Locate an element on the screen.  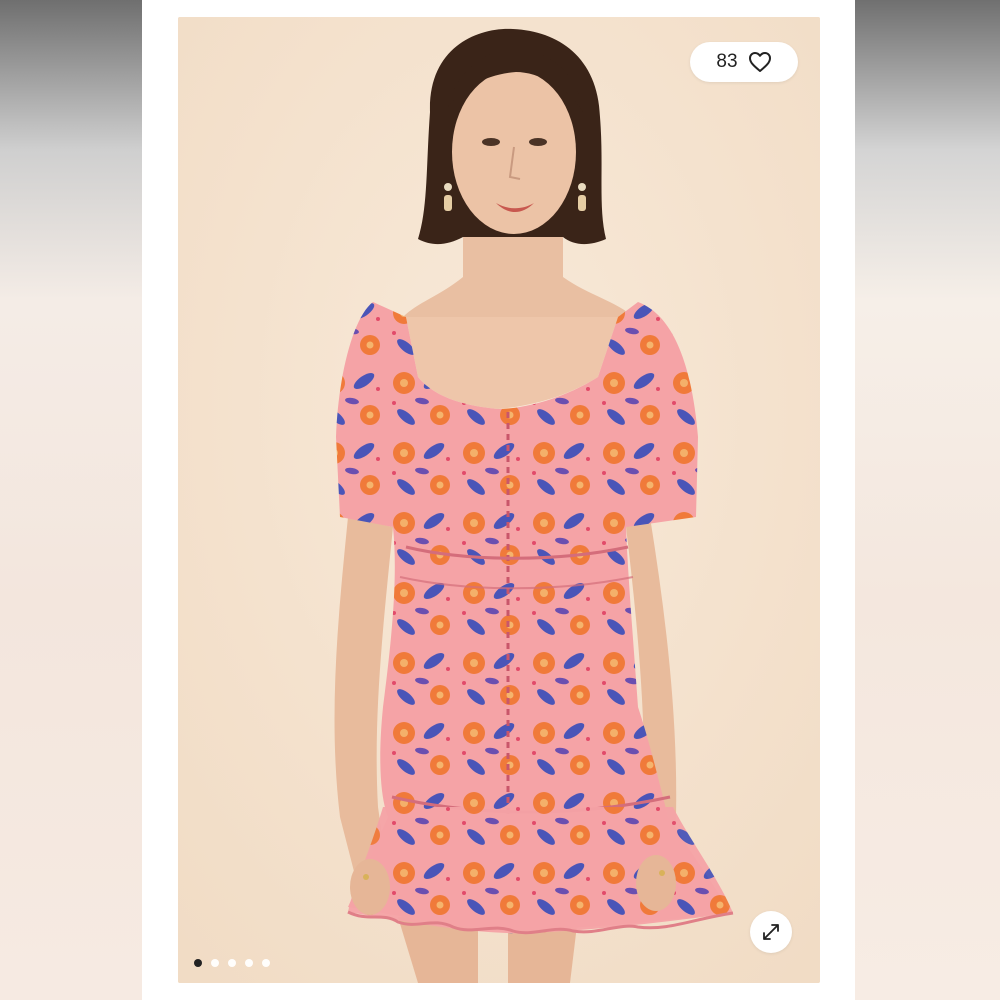
fullscreen-button is located at coordinates (771, 932).